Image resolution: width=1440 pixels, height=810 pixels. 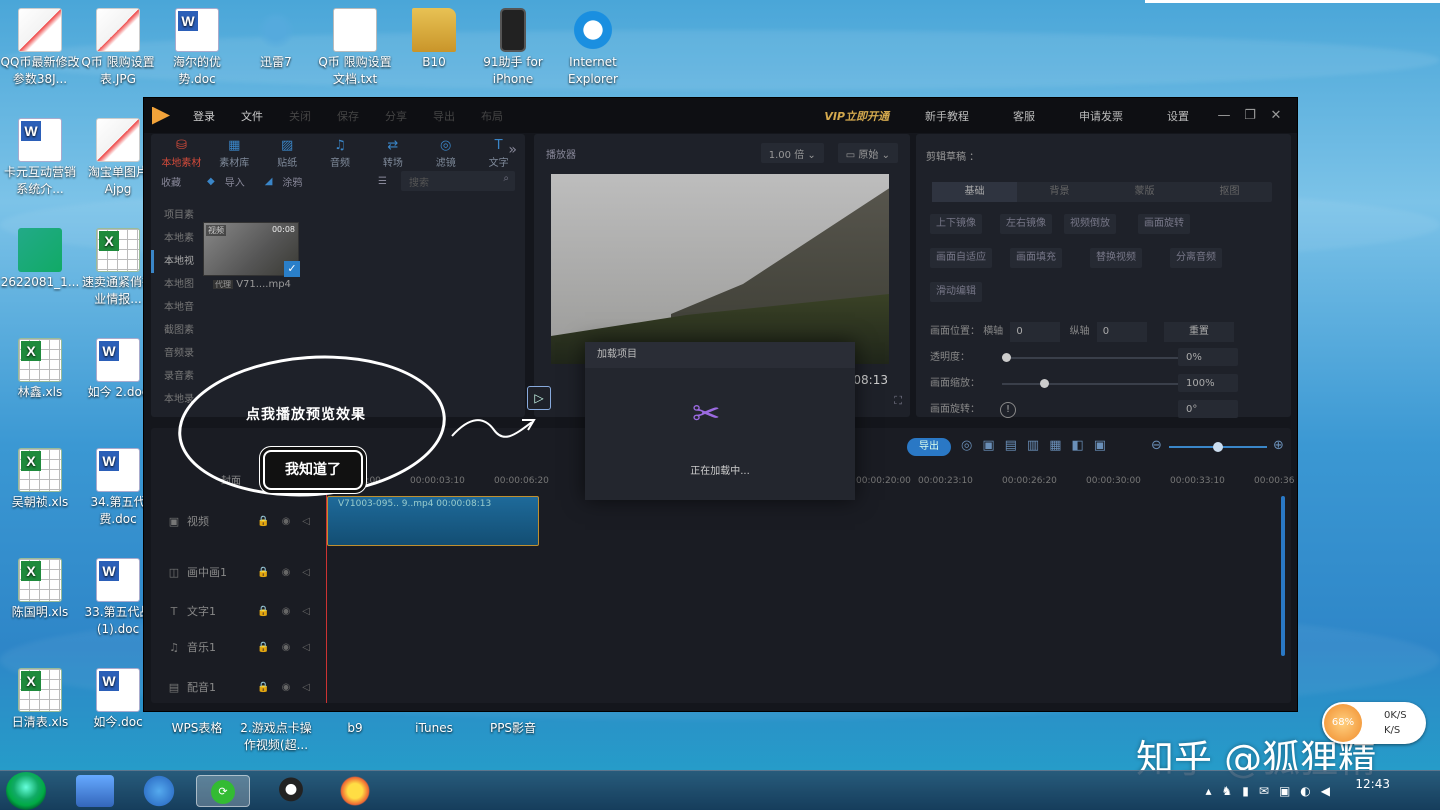 What do you see at coordinates (40, 369) in the screenshot?
I see `desktop-icon: 林鑫.xls` at bounding box center [40, 369].